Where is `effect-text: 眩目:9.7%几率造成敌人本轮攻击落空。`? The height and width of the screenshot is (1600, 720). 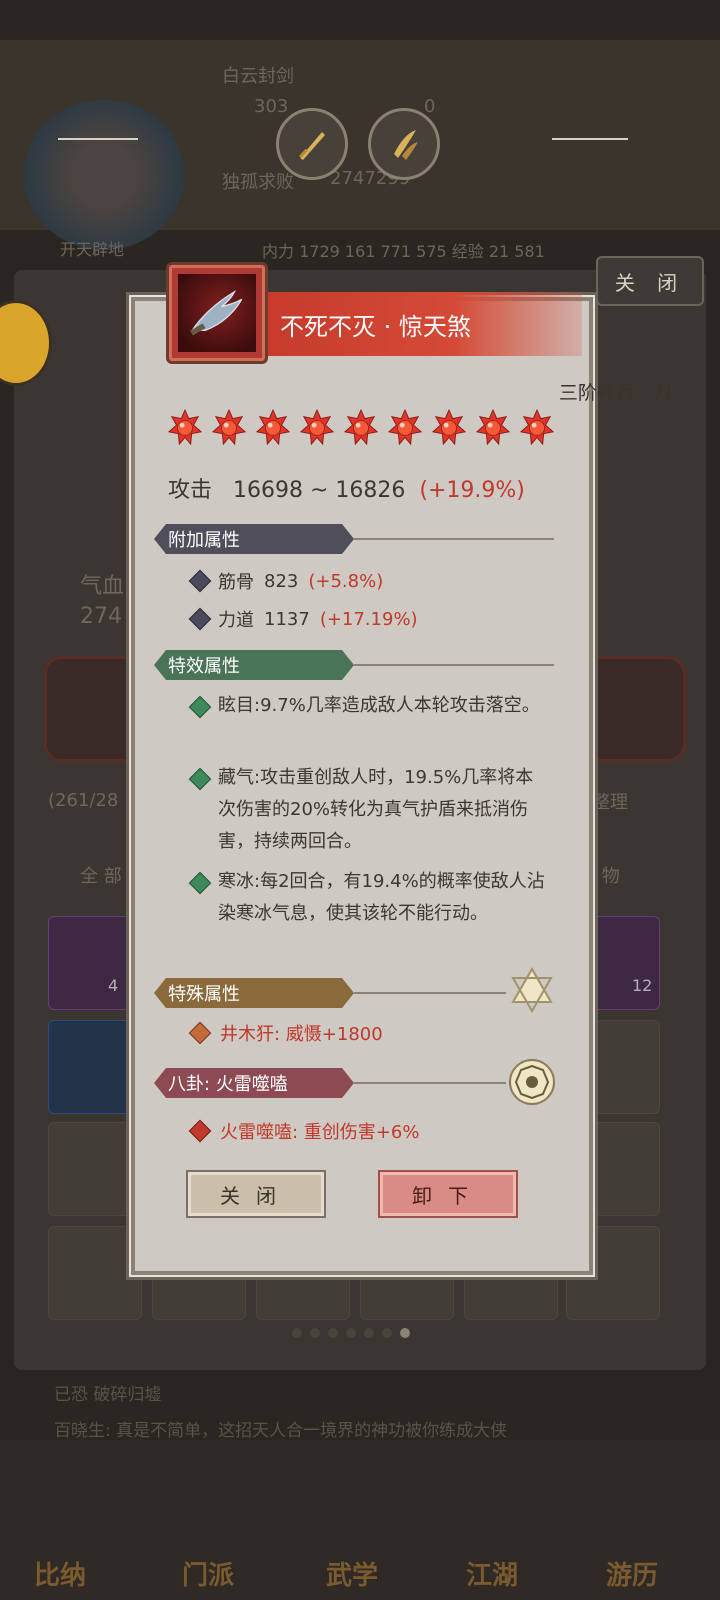
effect-text: 眩目:9.7%几率造成敌人本轮攻击落空。 is located at coordinates (379, 705).